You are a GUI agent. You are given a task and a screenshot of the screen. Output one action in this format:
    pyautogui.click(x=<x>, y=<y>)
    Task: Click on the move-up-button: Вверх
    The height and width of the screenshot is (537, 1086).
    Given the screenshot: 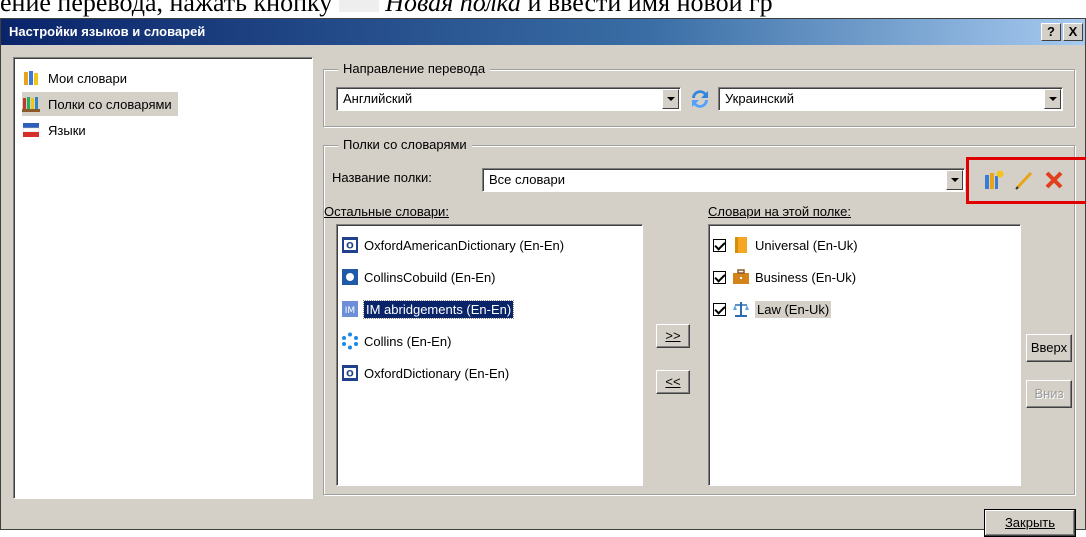 What is the action you would take?
    pyautogui.click(x=1049, y=348)
    